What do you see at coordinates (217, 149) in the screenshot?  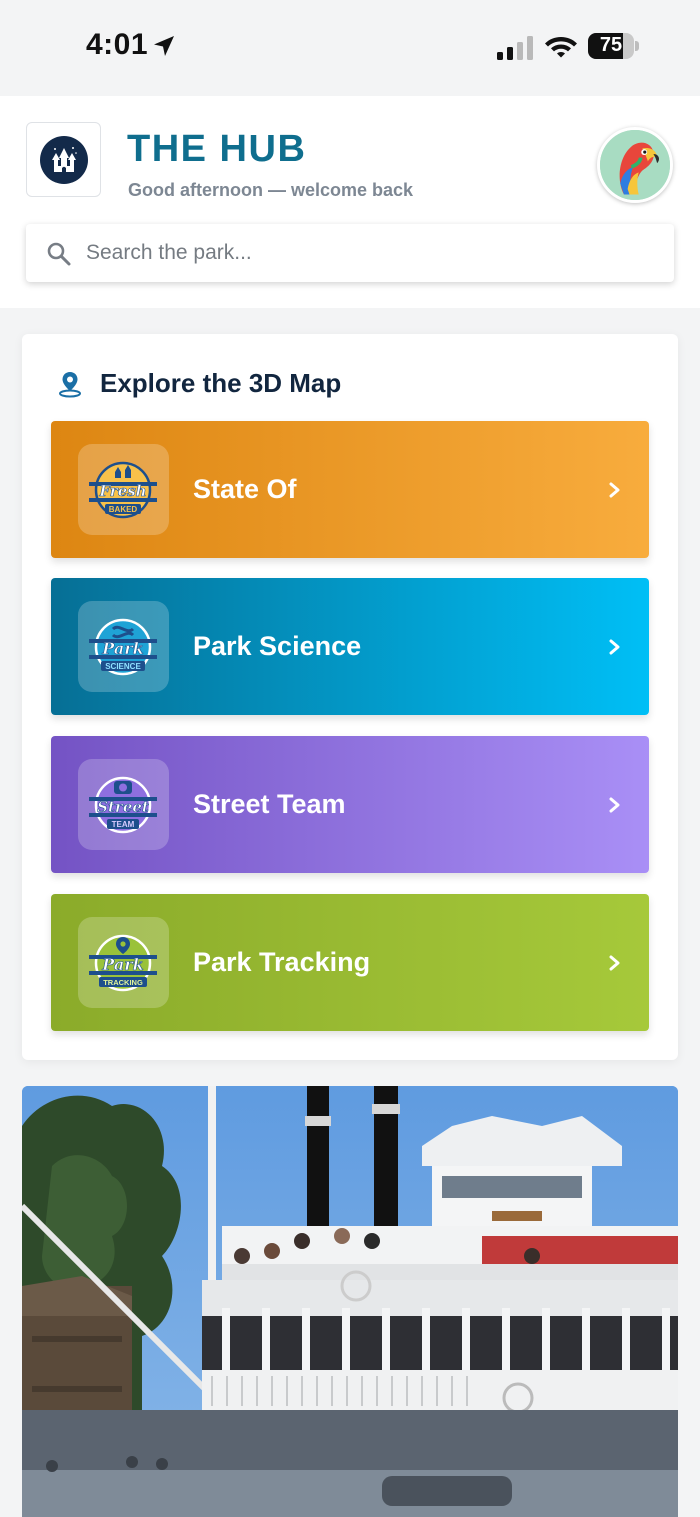 I see `page-title: THE HUB` at bounding box center [217, 149].